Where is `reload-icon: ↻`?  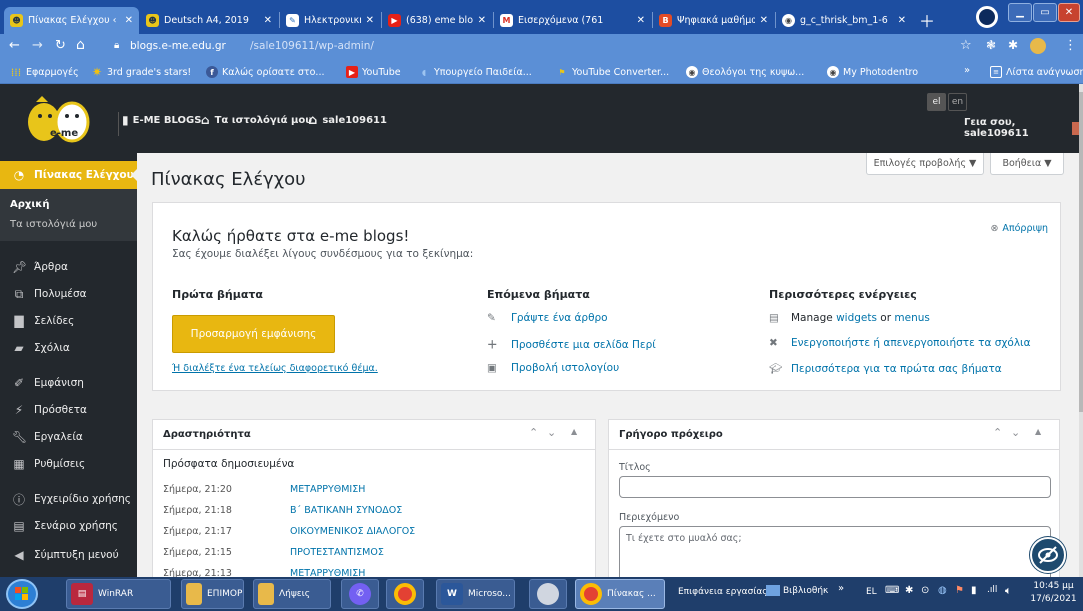
reload-icon: ↻ is located at coordinates (60, 45).